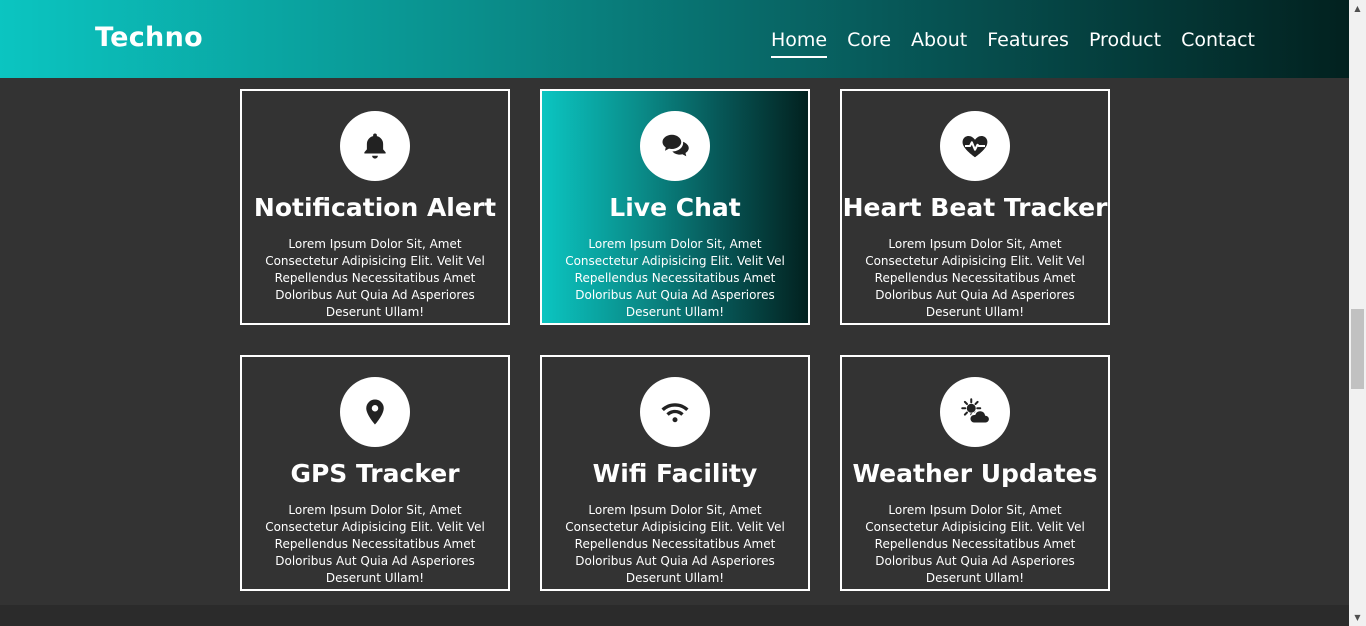  Describe the element at coordinates (1357, 617) in the screenshot. I see `scroll-down-arrow-icon: ▼` at that location.